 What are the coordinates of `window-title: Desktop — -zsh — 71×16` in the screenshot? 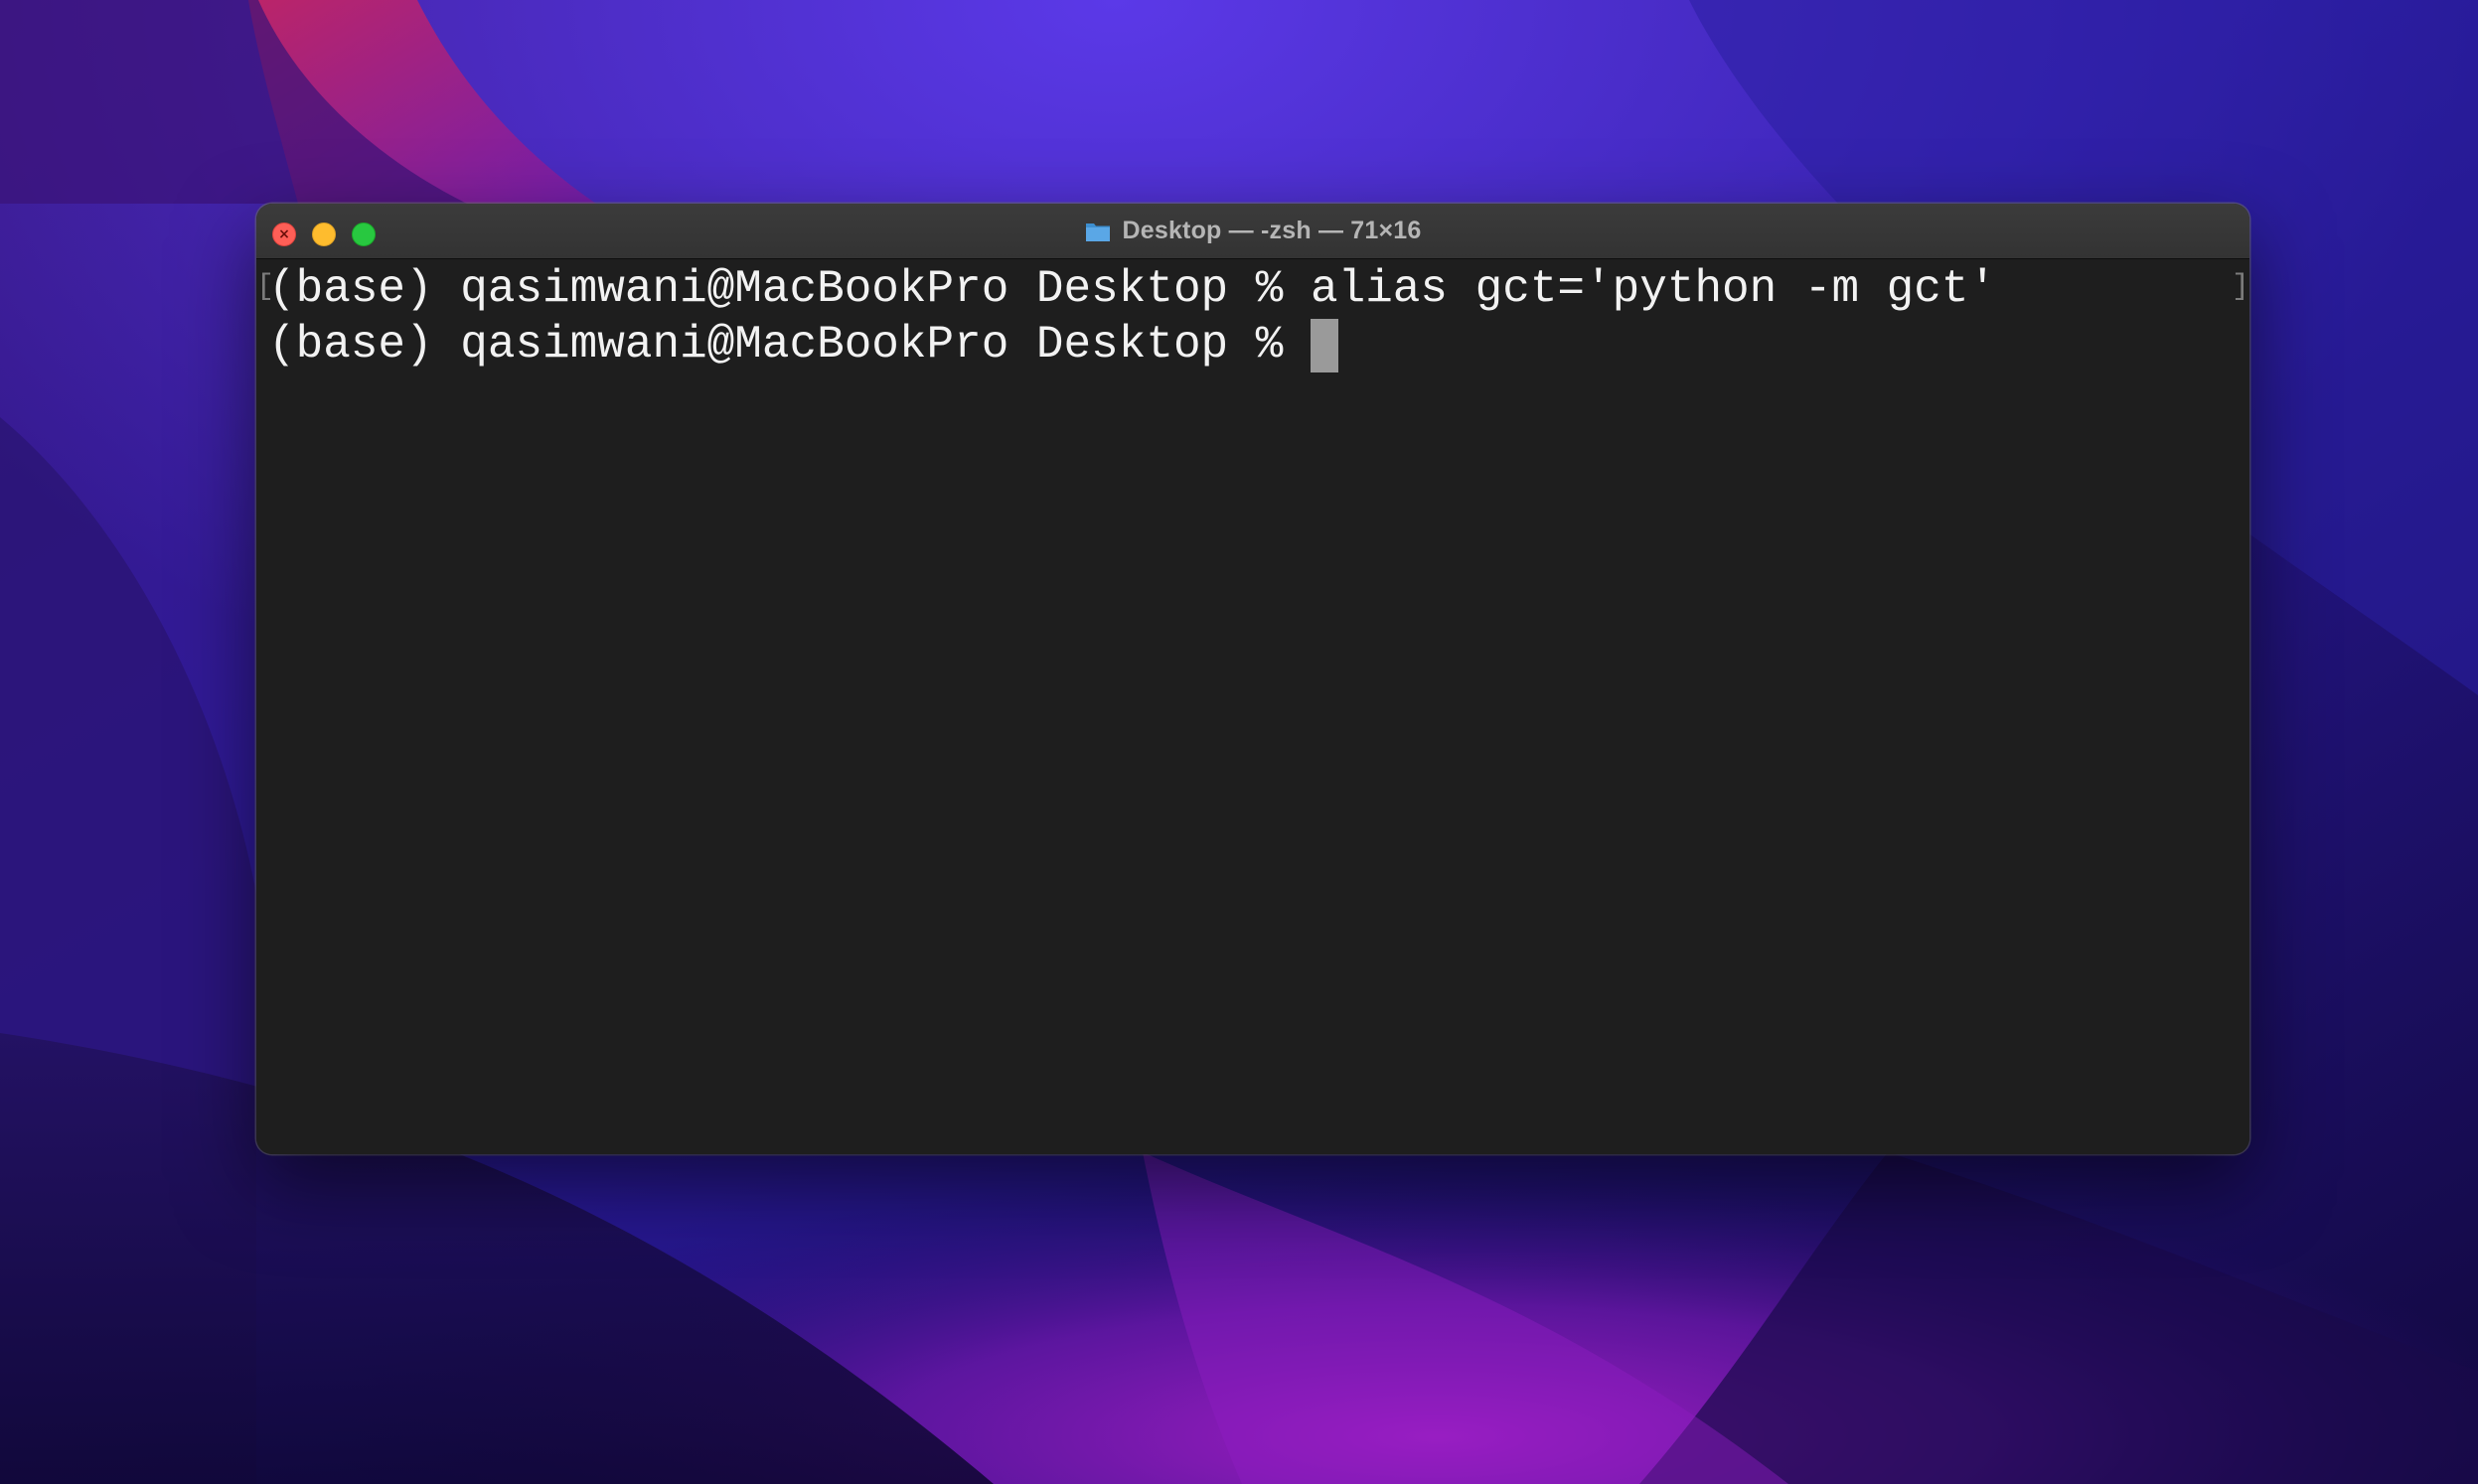 It's located at (1272, 230).